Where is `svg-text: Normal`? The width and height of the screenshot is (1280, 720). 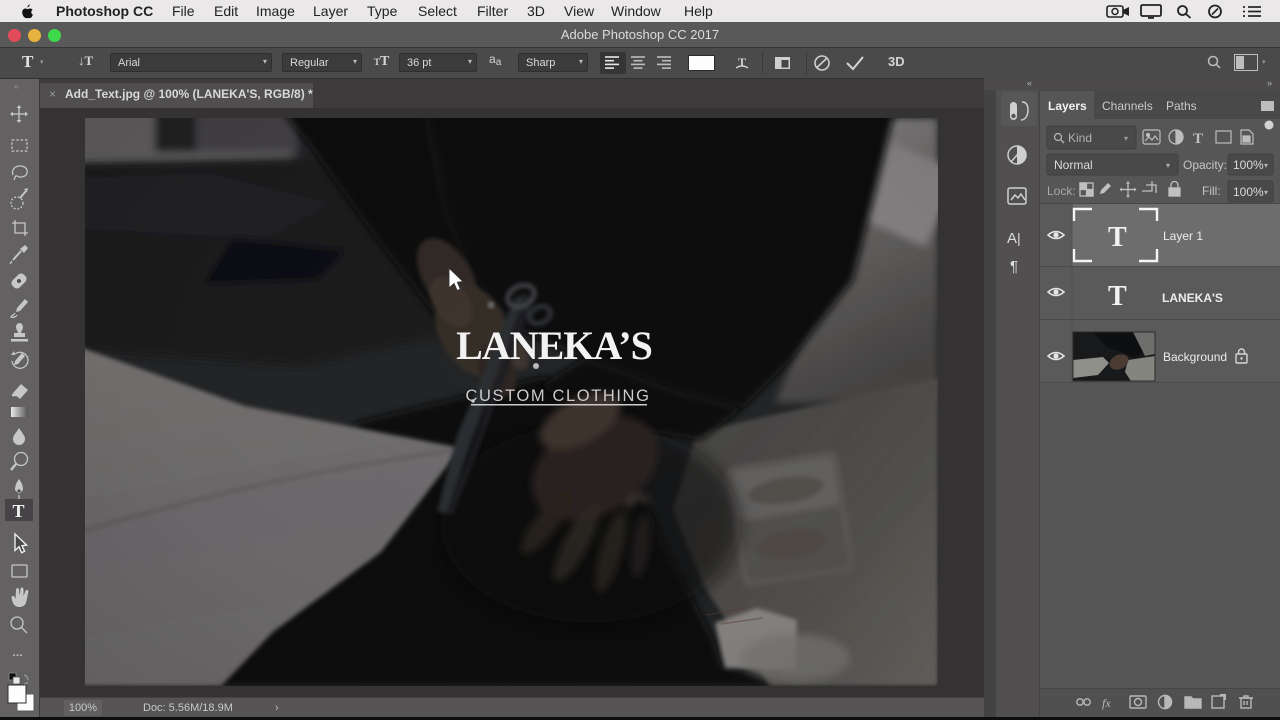 svg-text: Normal is located at coordinates (1073, 165).